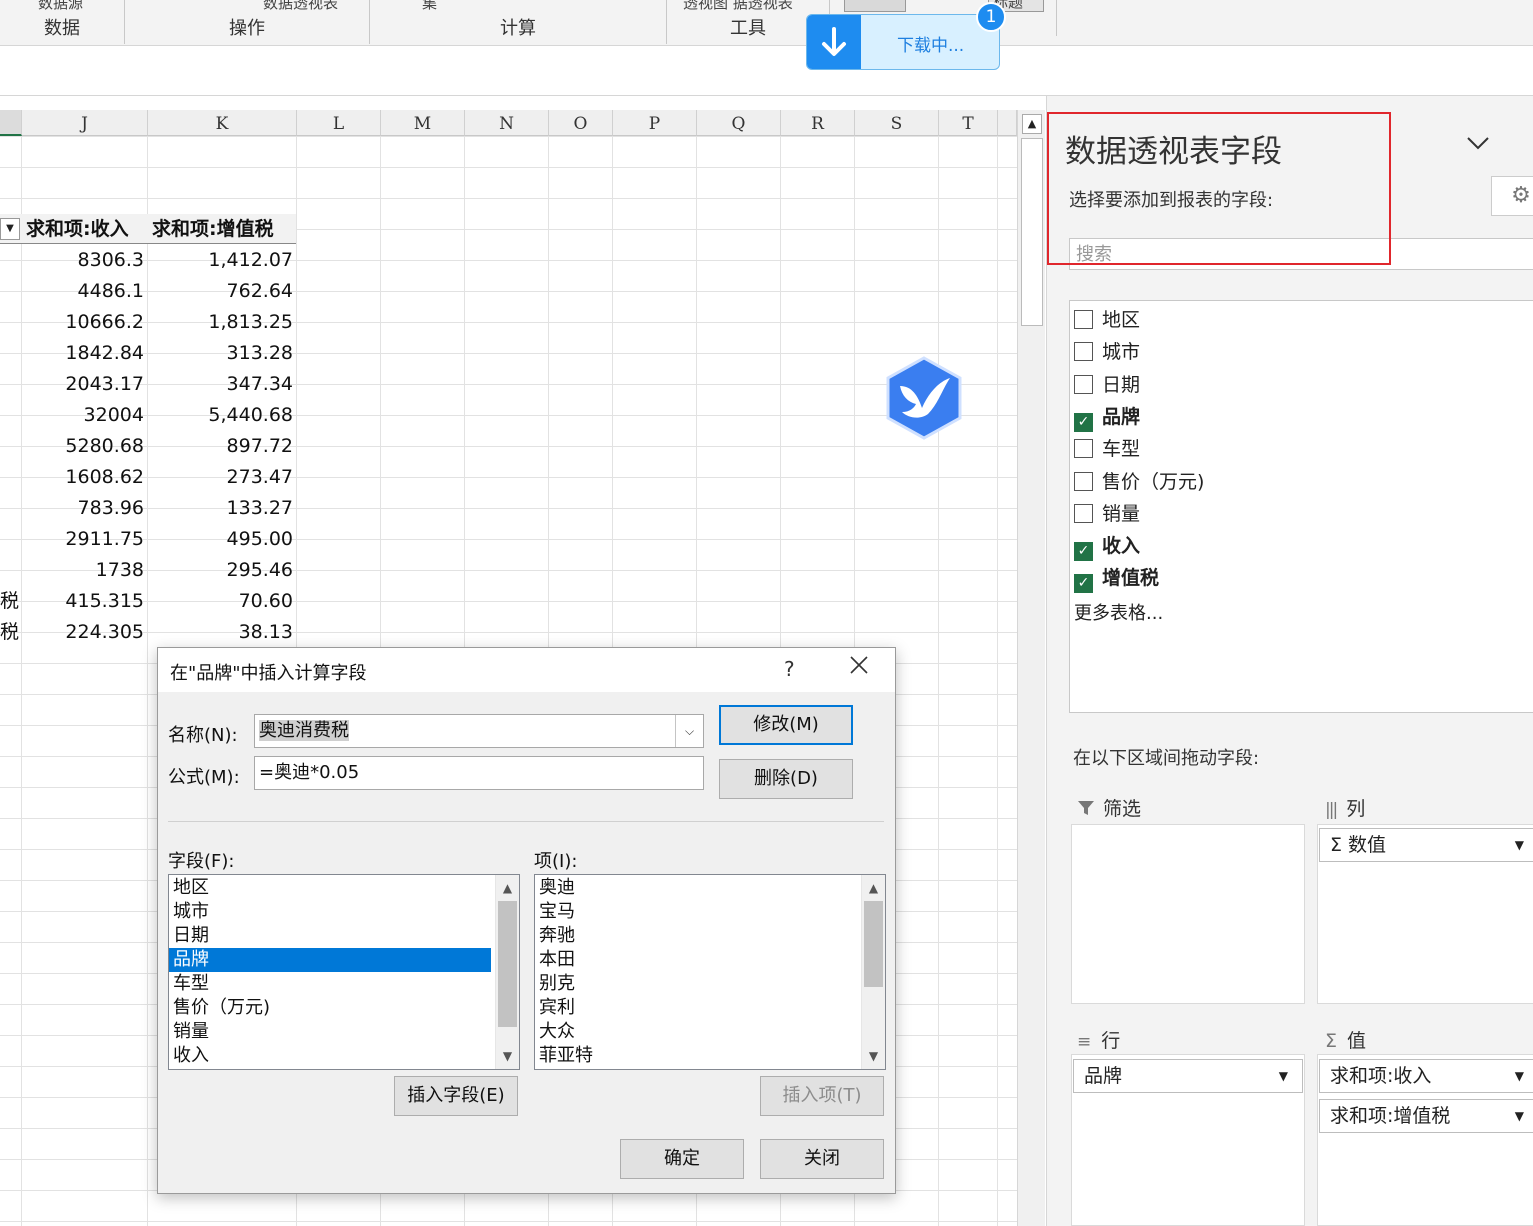 The height and width of the screenshot is (1226, 1533). I want to click on fields-list-item: 收入, so click(330, 1056).